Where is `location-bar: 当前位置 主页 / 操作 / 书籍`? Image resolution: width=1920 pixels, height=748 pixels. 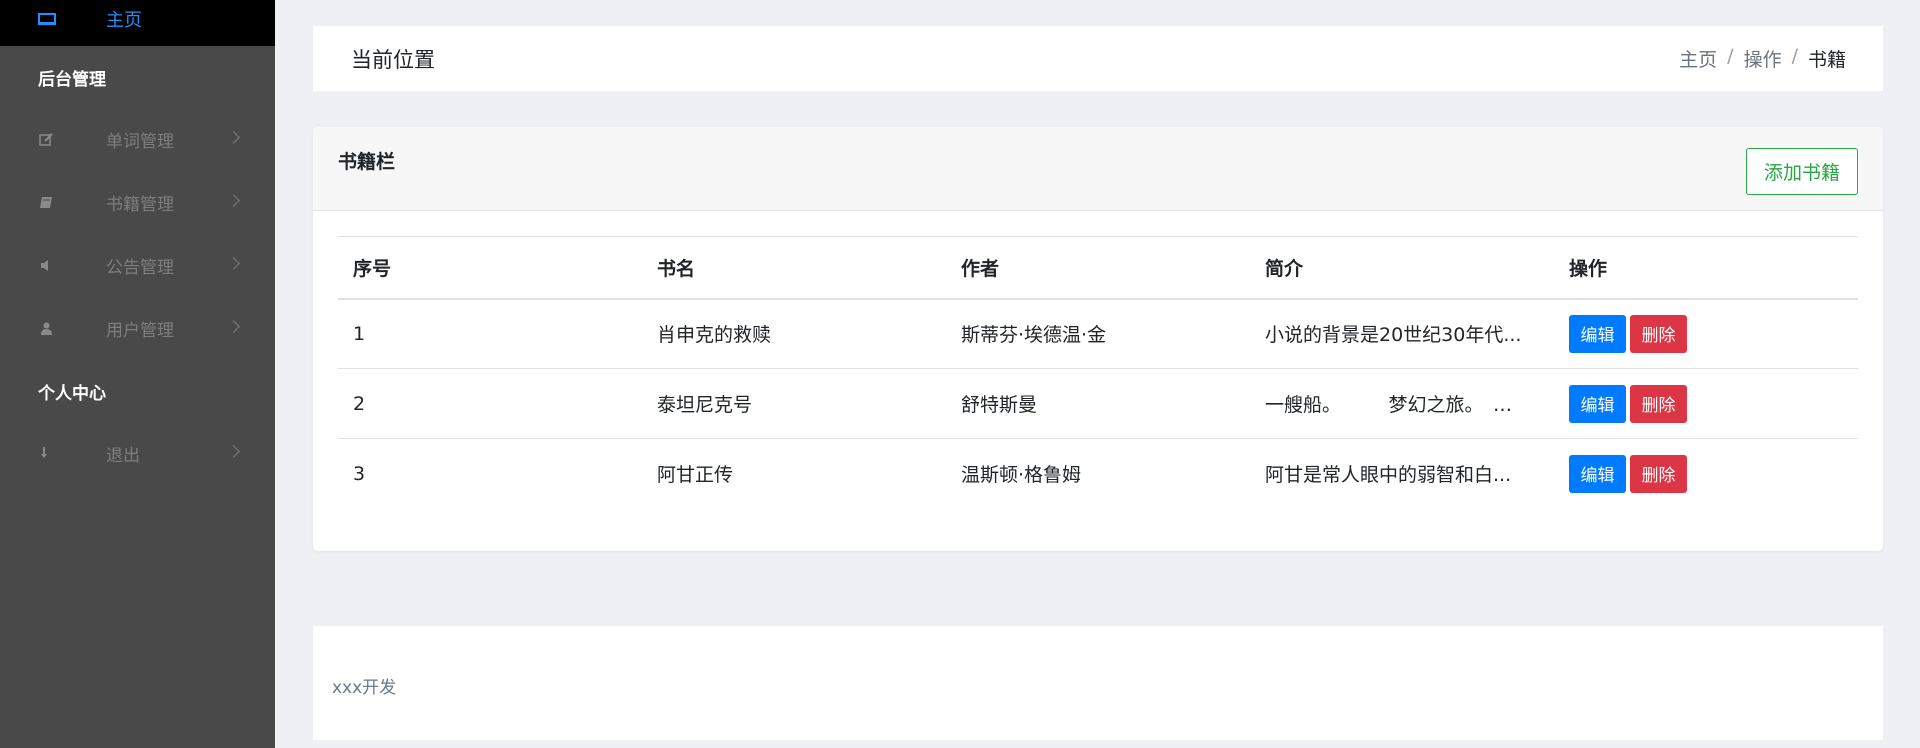
location-bar: 当前位置 主页 / 操作 / 书籍 is located at coordinates (1098, 58).